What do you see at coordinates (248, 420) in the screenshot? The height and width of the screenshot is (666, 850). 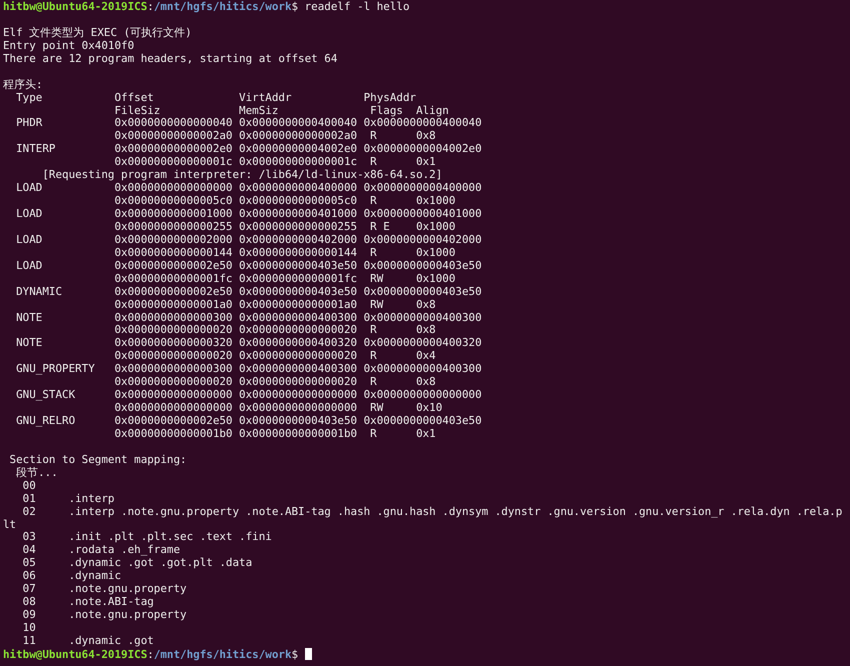 I see `output-line: GNU_RELRO 0x0000000000002e50 0x0000000000403e50 0x0000000000403e50` at bounding box center [248, 420].